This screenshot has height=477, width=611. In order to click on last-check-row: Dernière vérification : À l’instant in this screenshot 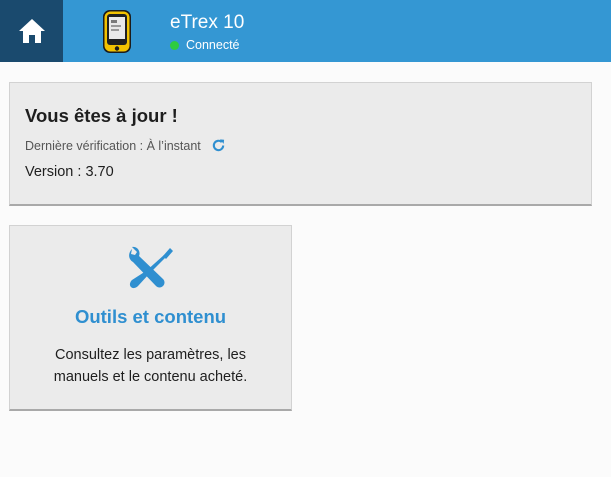, I will do `click(125, 145)`.